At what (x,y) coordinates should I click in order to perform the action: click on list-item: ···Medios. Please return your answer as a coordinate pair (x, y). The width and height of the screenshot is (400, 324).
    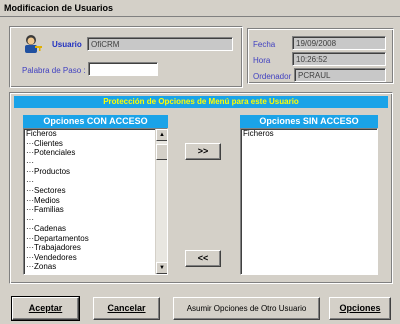
    Looking at the image, I should click on (95, 201).